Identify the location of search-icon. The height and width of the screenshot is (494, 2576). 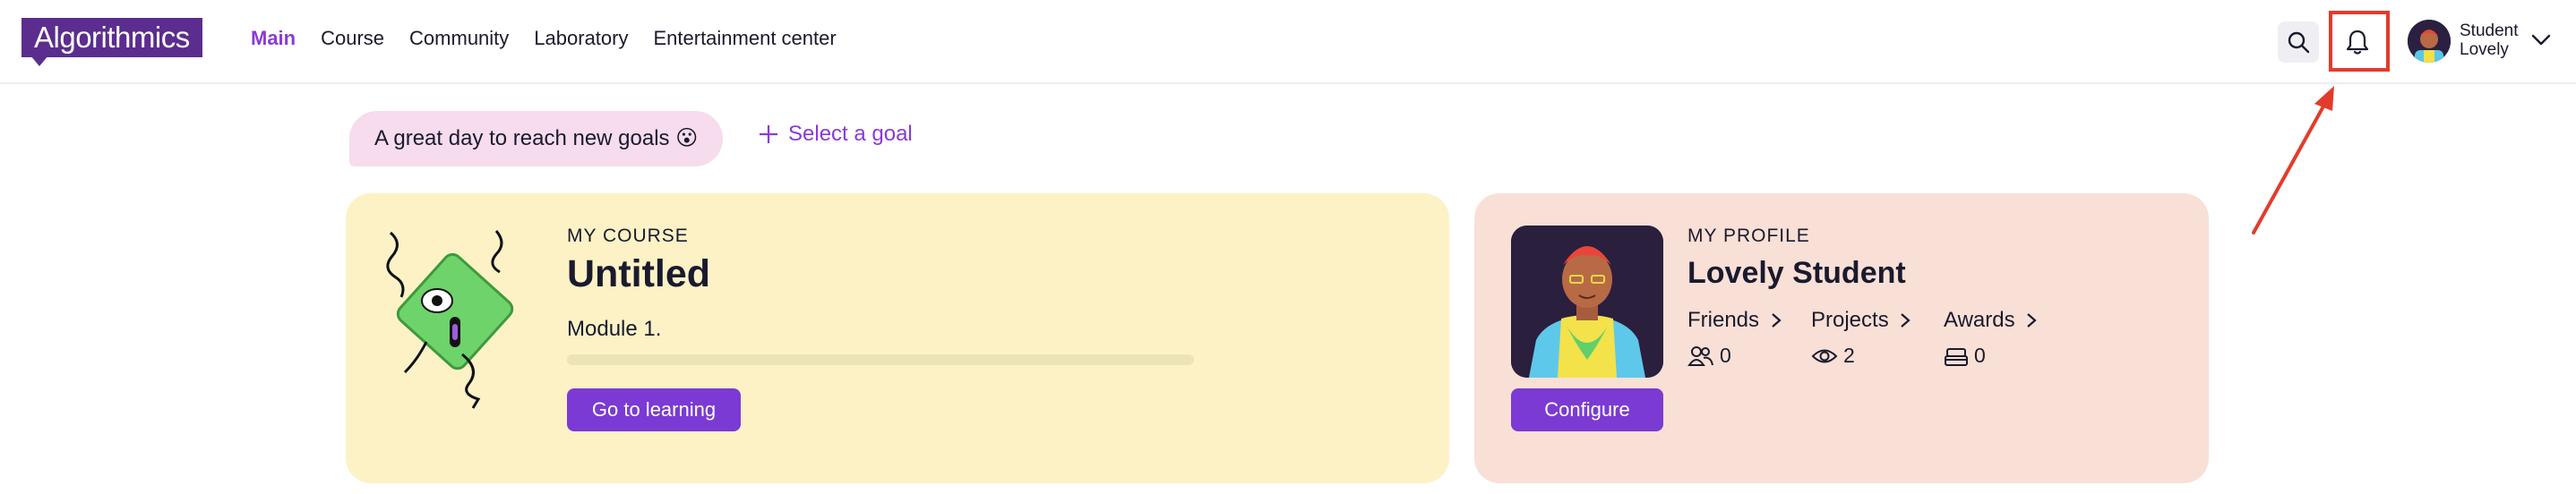
(2299, 43).